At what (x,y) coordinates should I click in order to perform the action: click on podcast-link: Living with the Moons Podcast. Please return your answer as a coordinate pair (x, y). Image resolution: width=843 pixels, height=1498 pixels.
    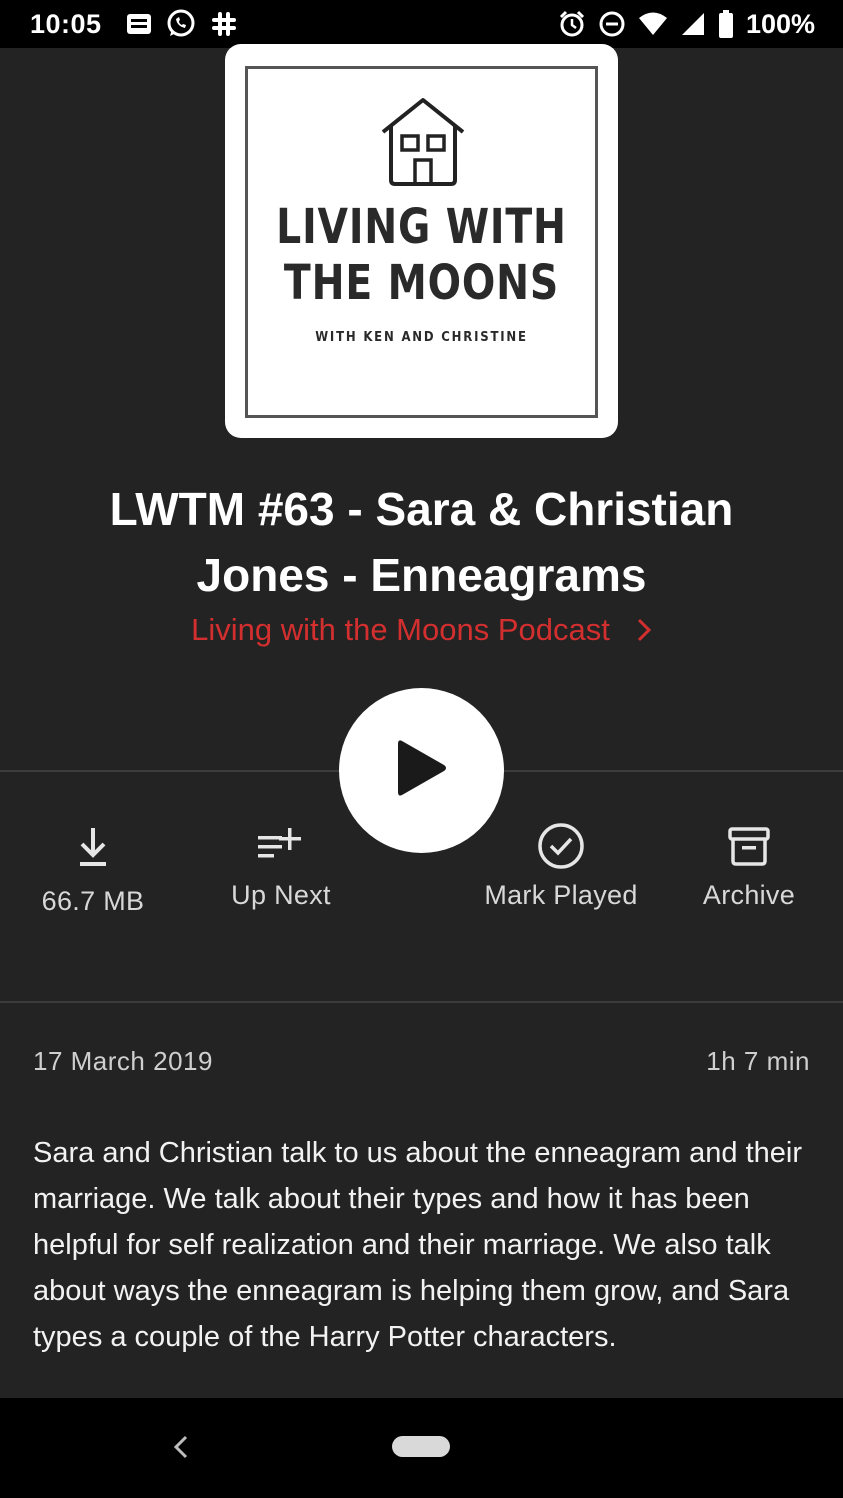
    Looking at the image, I should click on (421, 630).